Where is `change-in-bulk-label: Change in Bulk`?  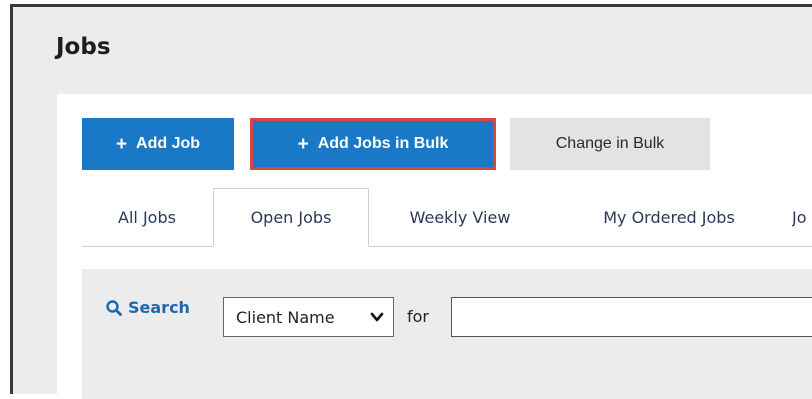 change-in-bulk-label: Change in Bulk is located at coordinates (610, 143).